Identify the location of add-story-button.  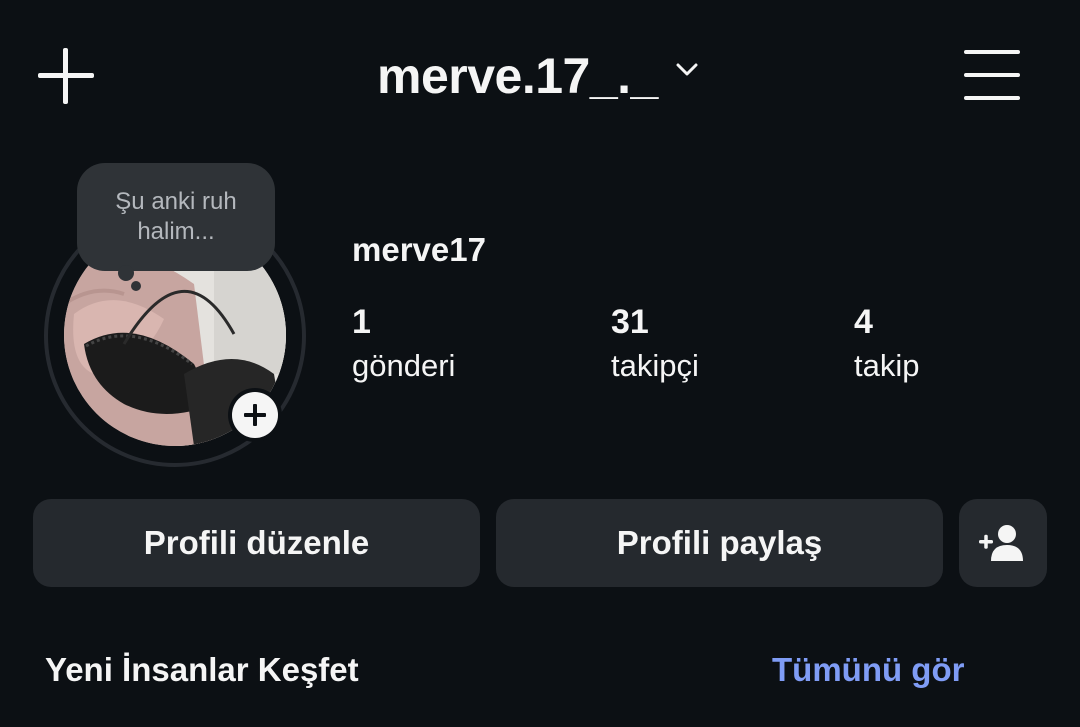
(255, 415).